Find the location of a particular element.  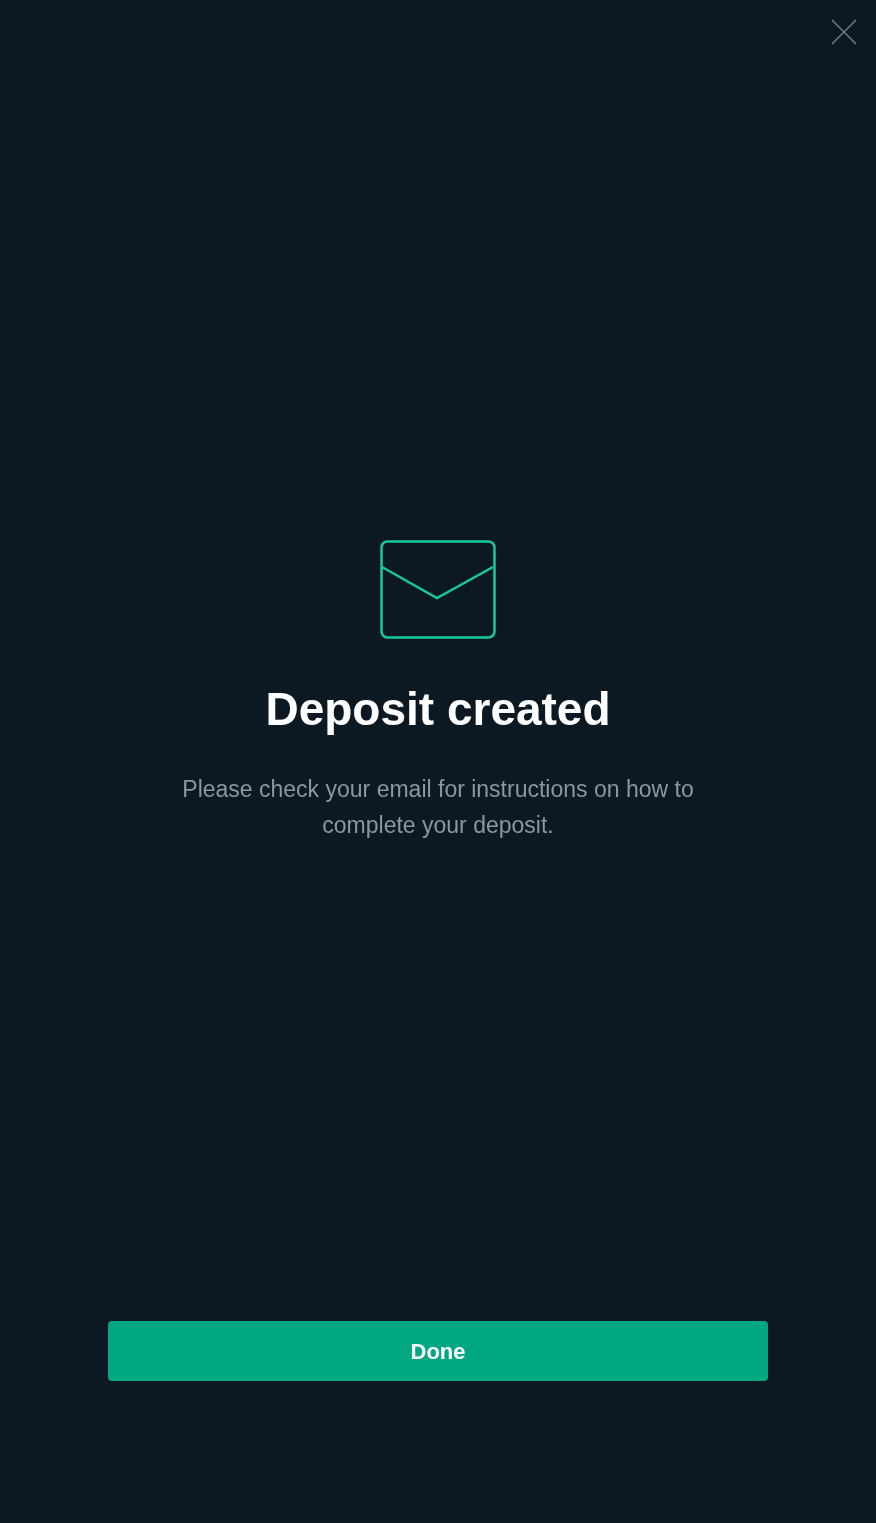

done-button: Done is located at coordinates (438, 1351).